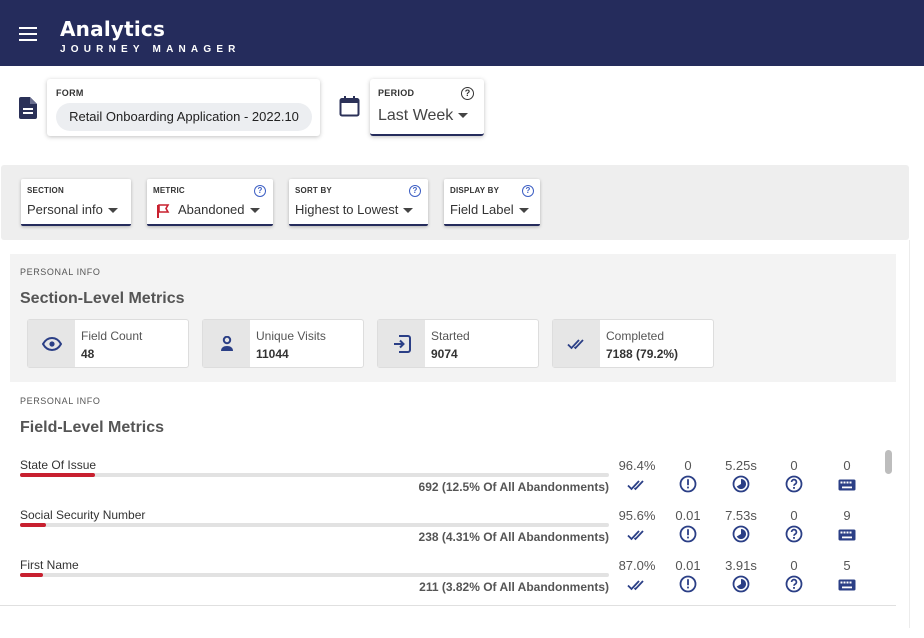 The height and width of the screenshot is (638, 924). I want to click on section-value: Personal info, so click(65, 209).